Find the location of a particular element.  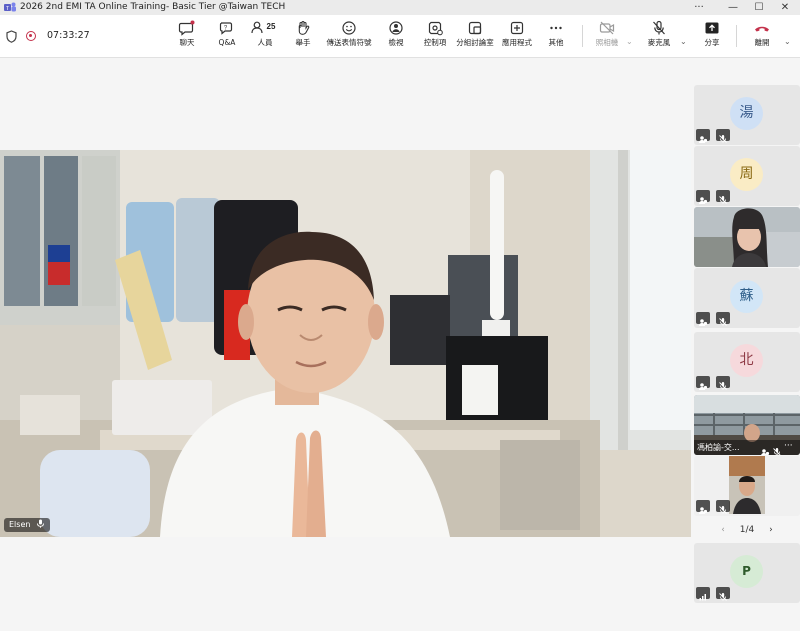

avatar: 蘇 is located at coordinates (746, 296).